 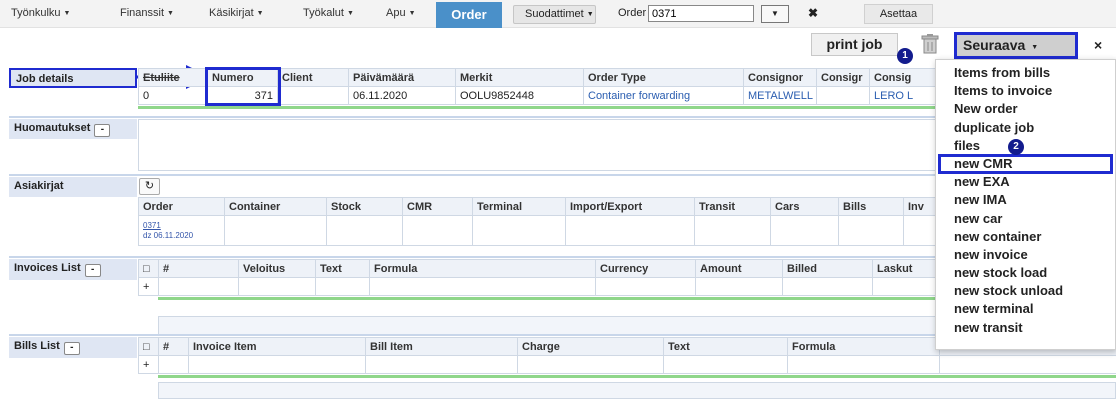 I want to click on job-details-label: Job details, so click(x=73, y=78).